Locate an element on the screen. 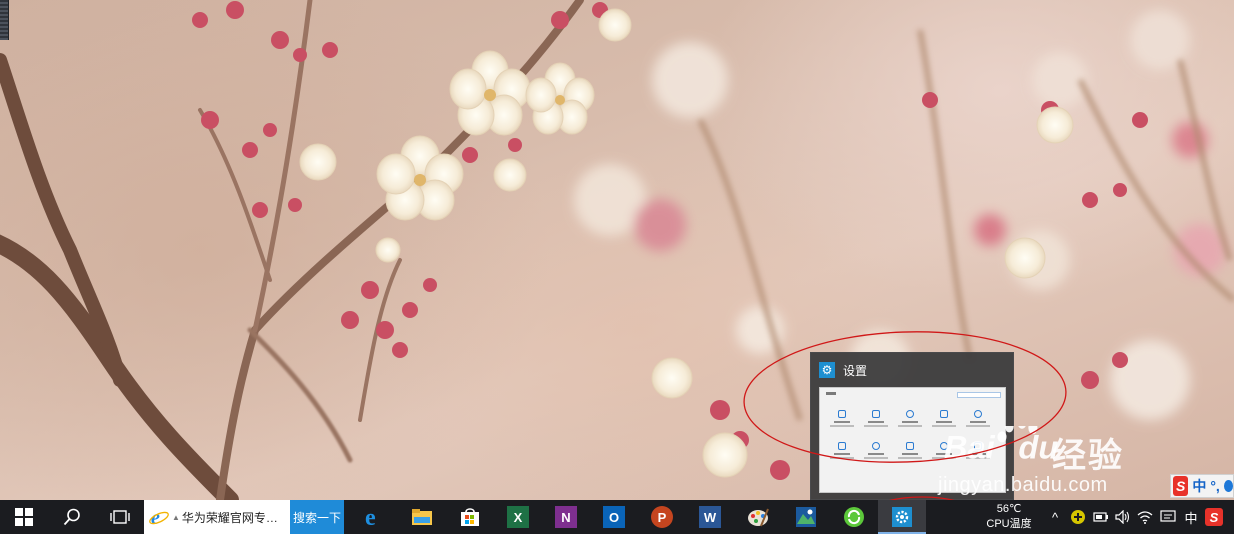 The height and width of the screenshot is (534, 1234). notification-icon is located at coordinates (1168, 516).